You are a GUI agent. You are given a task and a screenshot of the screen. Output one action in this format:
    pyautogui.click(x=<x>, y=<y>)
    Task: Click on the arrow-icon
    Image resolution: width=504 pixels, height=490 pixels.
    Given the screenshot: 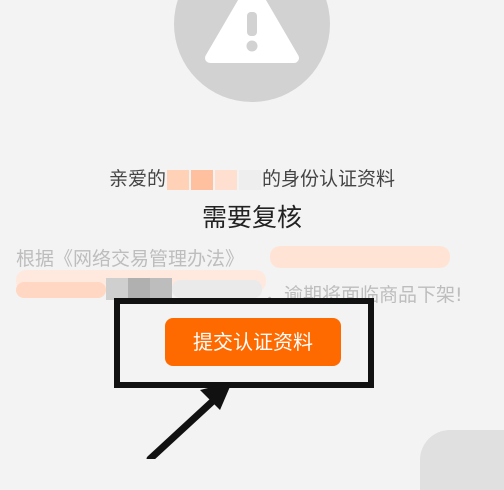 What is the action you would take?
    pyautogui.click(x=189, y=420)
    